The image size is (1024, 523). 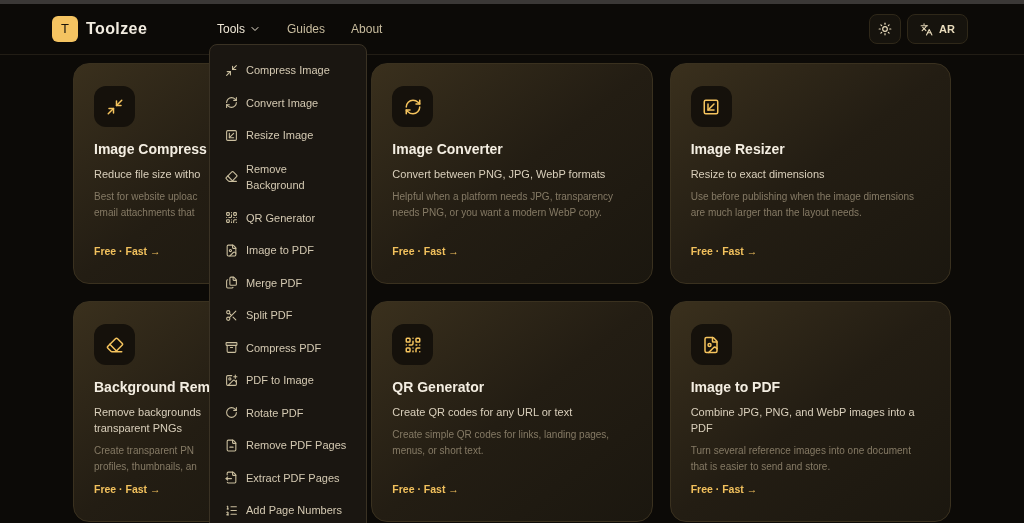 I want to click on card-title: QR Generator, so click(x=438, y=387).